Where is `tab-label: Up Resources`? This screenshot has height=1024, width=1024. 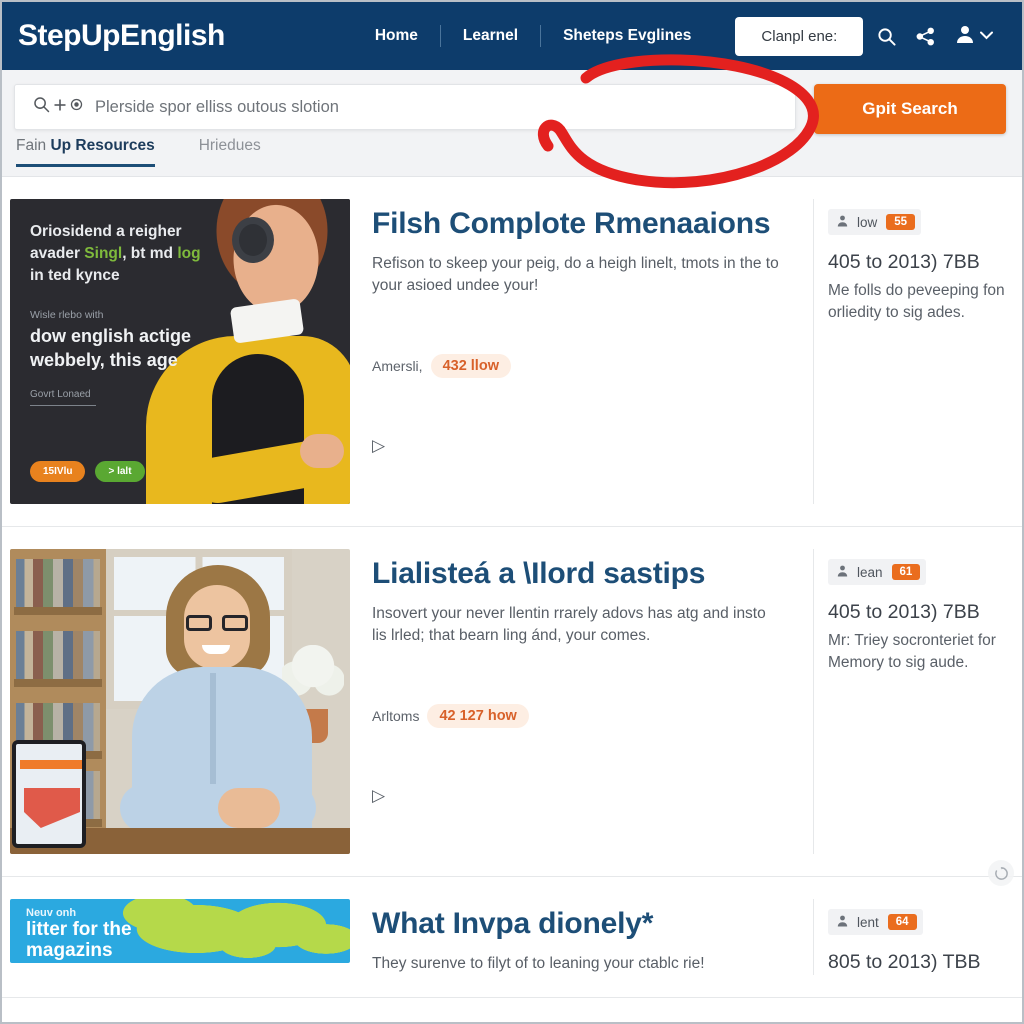 tab-label: Up Resources is located at coordinates (102, 145).